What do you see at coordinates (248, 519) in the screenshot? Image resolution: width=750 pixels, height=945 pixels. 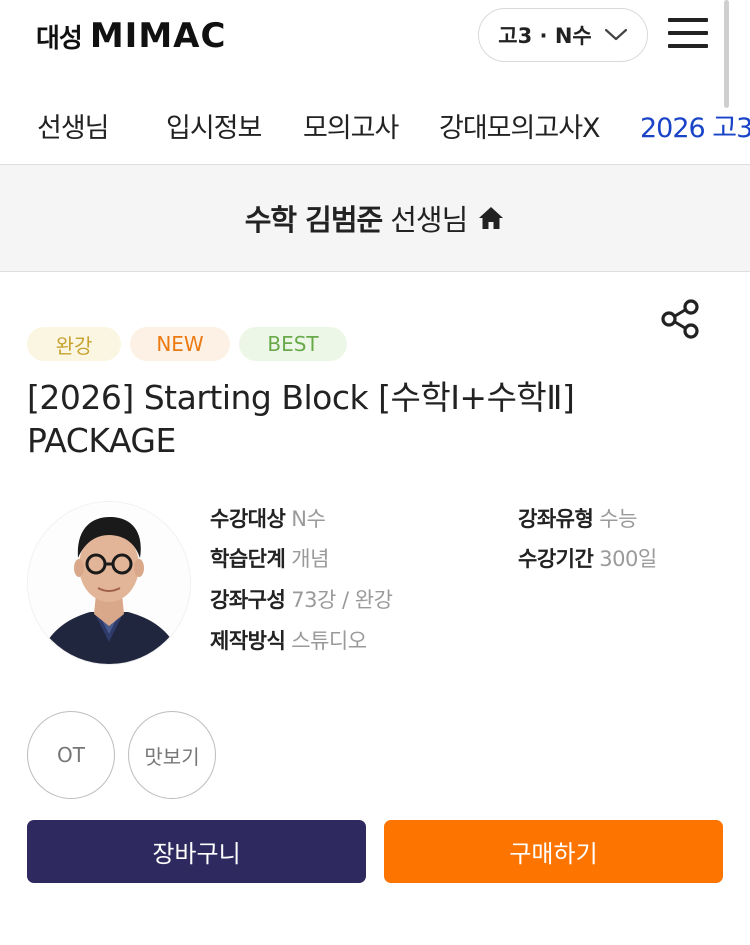 I see `info-target-key: 수강대상` at bounding box center [248, 519].